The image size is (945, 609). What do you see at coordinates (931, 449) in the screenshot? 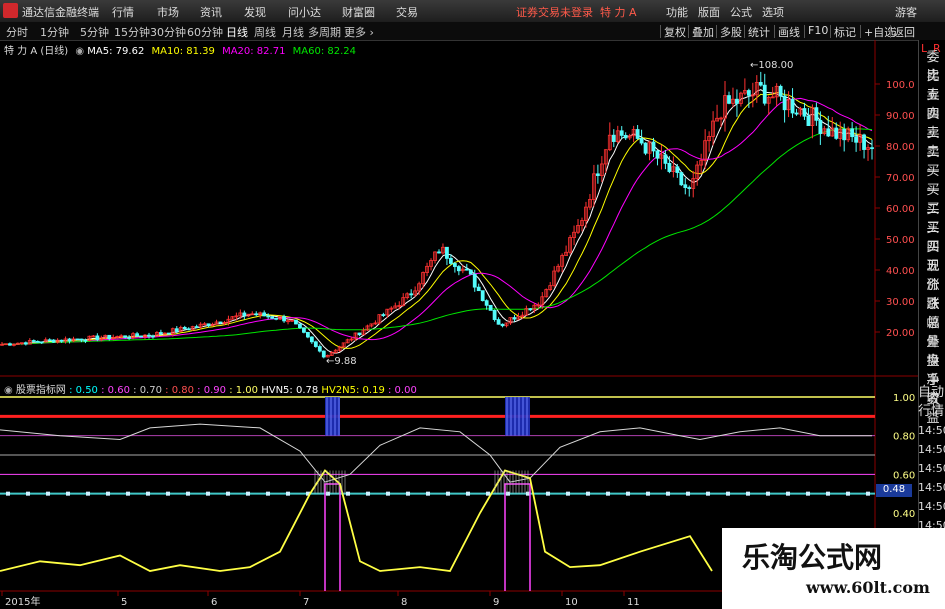
I see `tick-time: 14:50` at bounding box center [931, 449].